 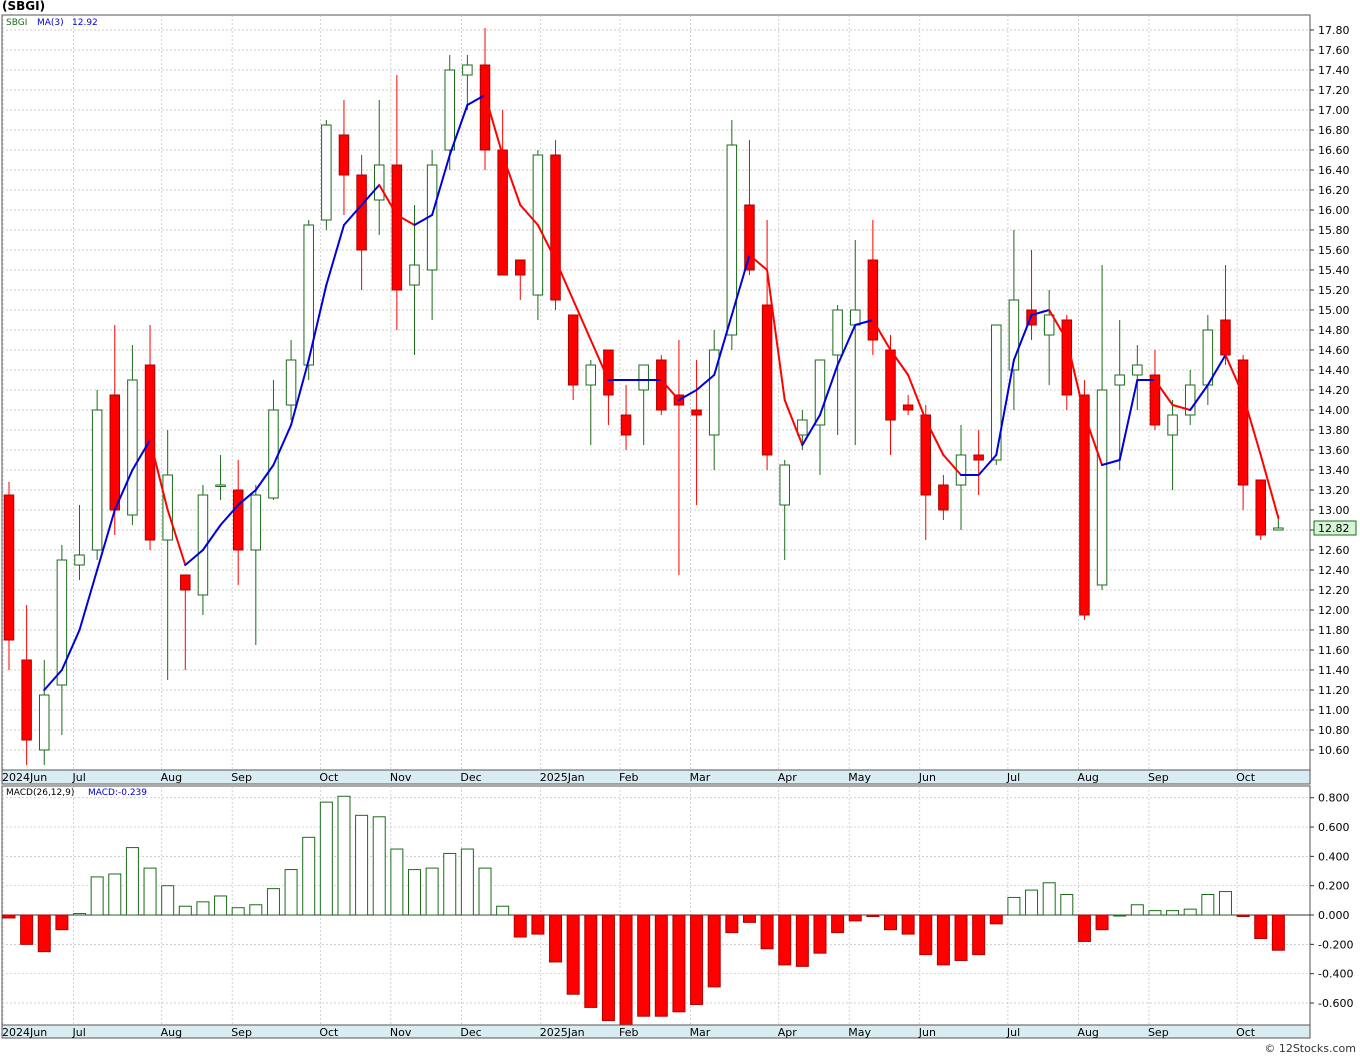 I want to click on price-x-tick-label: 2024Jun, so click(x=24, y=777).